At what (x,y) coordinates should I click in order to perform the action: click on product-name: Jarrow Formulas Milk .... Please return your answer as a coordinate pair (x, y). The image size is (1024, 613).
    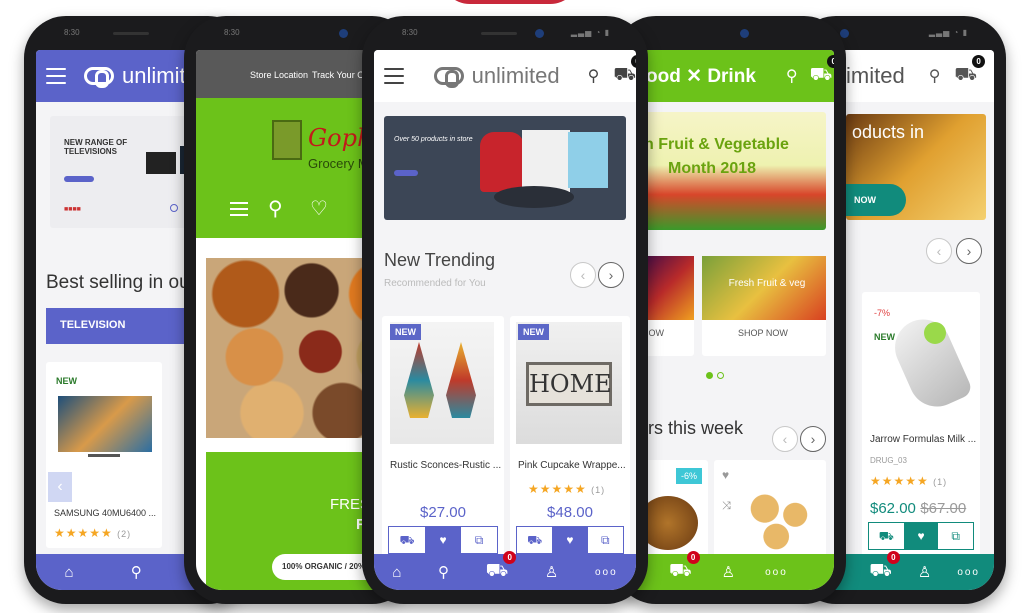
    Looking at the image, I should click on (923, 439).